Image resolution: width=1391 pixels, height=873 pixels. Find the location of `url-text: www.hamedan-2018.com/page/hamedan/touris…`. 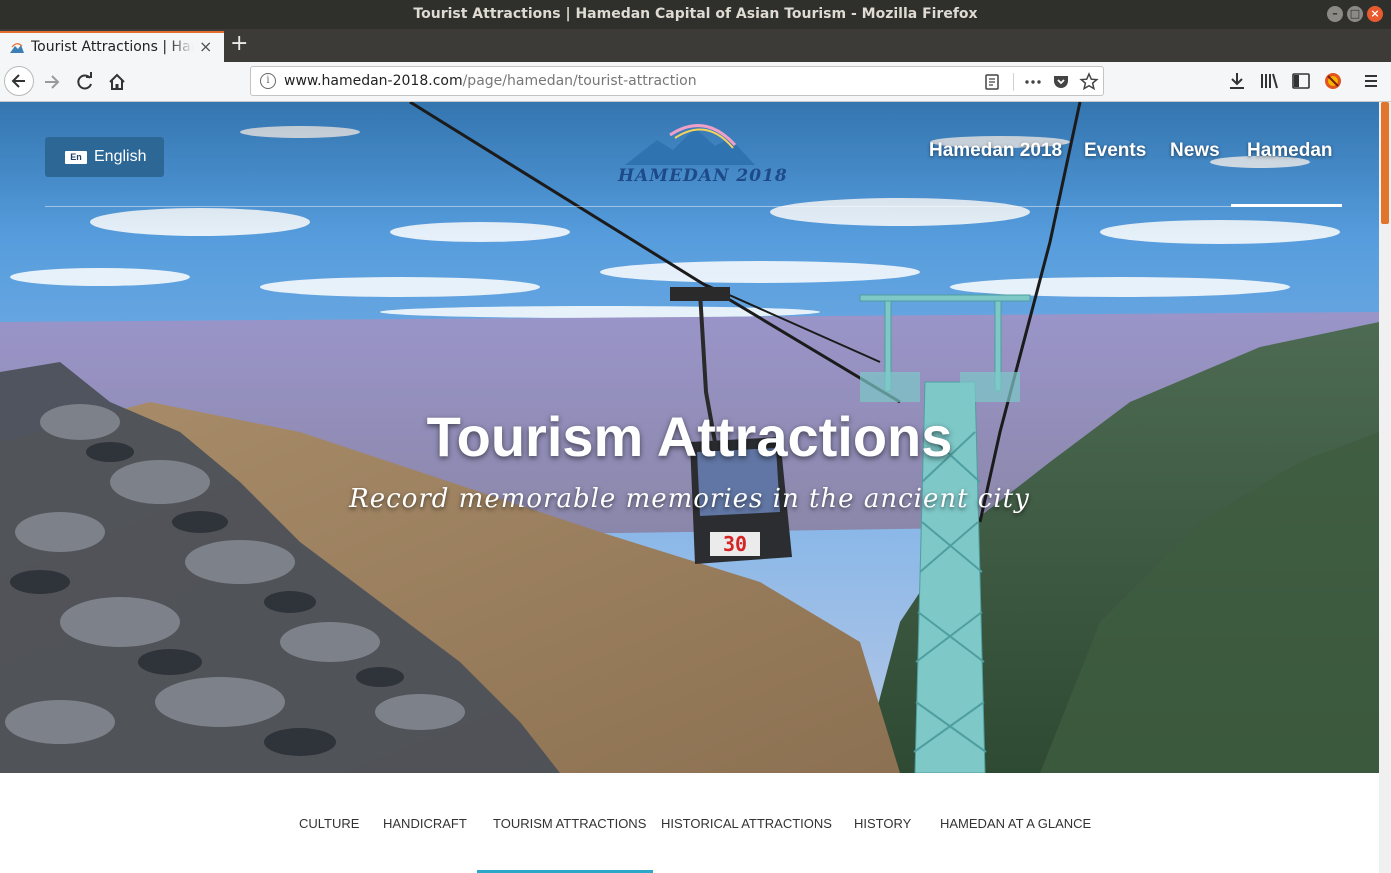

url-text: www.hamedan-2018.com/page/hamedan/touris… is located at coordinates (490, 81).